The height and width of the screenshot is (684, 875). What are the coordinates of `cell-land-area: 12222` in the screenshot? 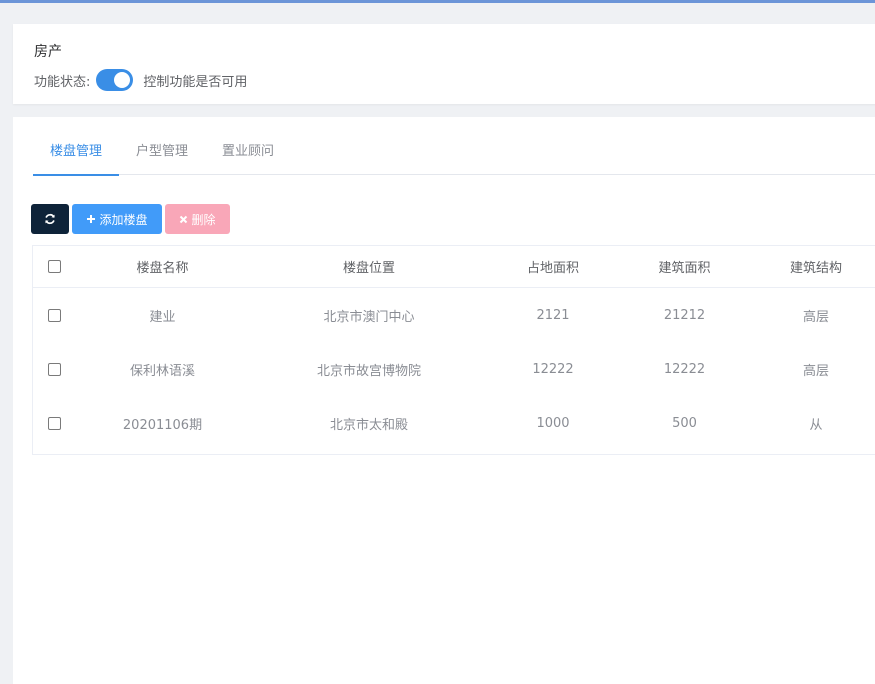 It's located at (553, 369).